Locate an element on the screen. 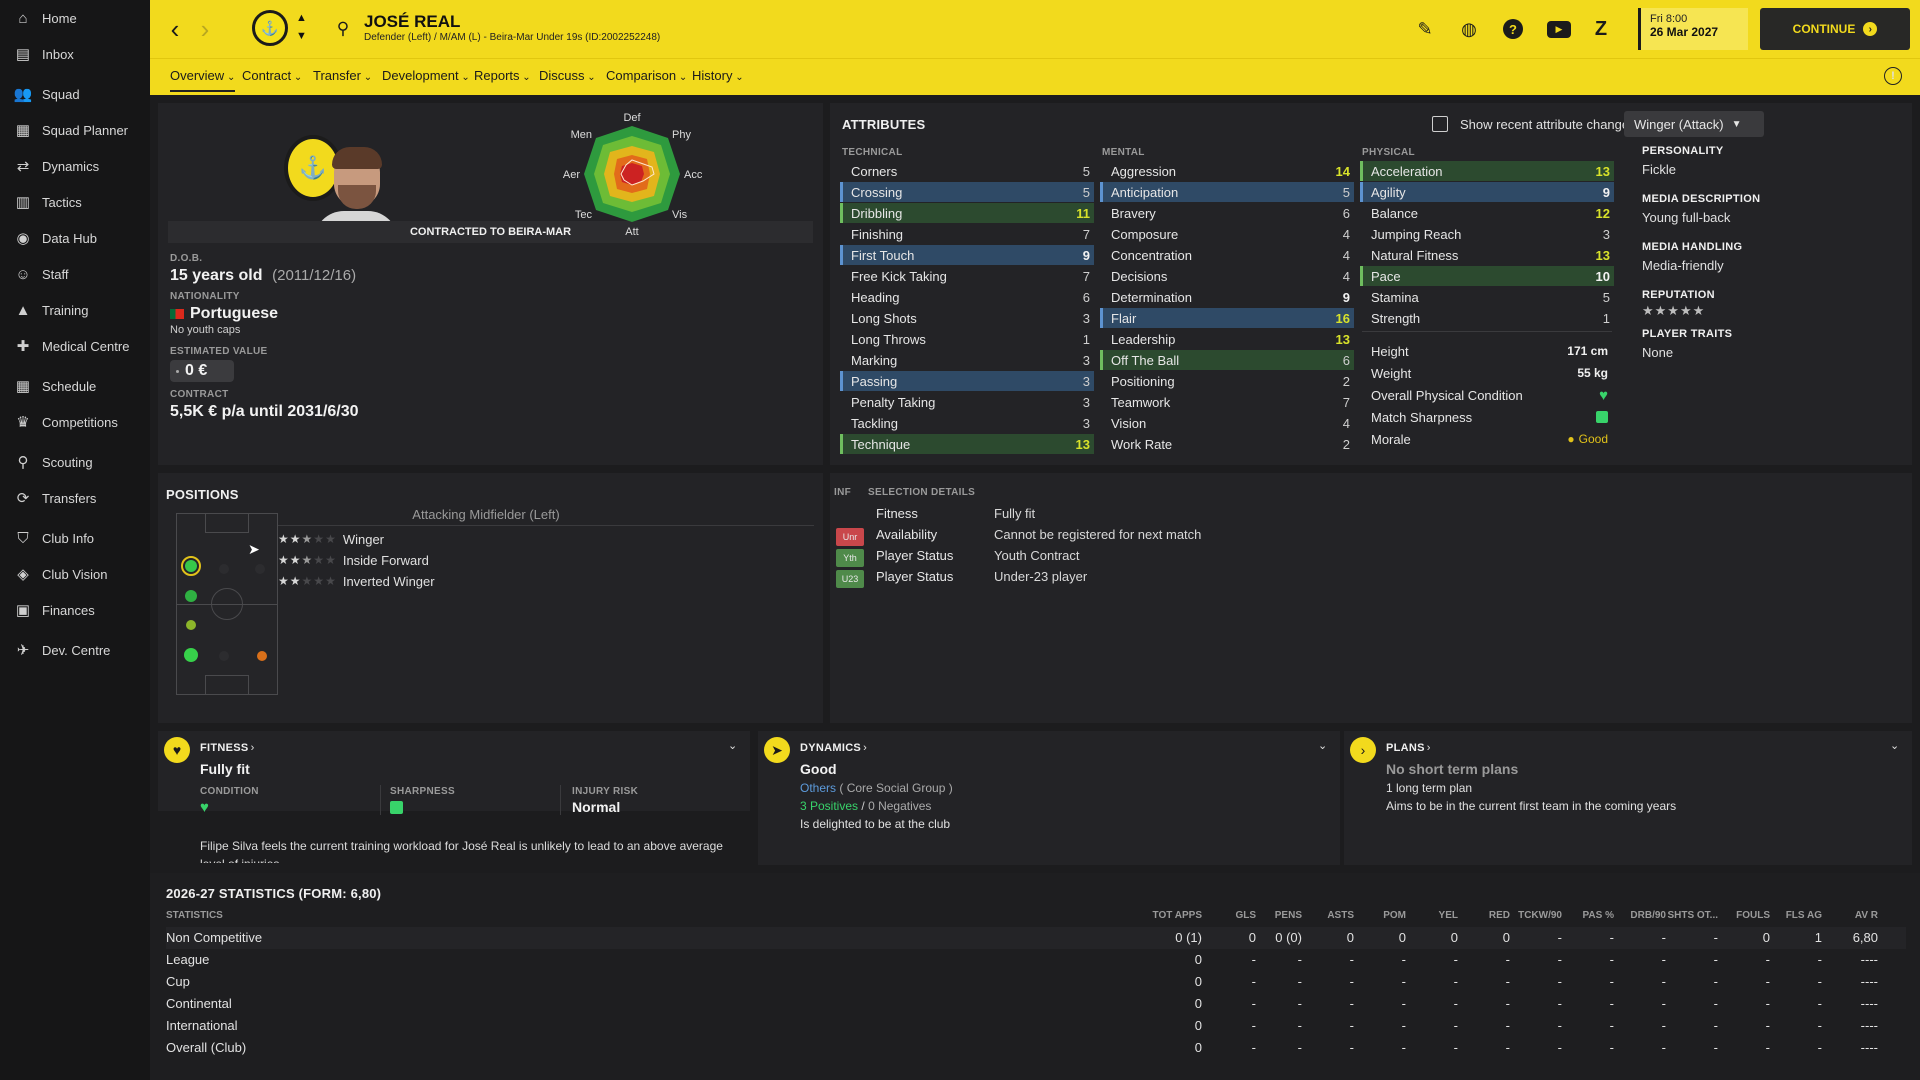 Image resolution: width=1920 pixels, height=1080 pixels. tab-development: Development ⌄ is located at coordinates (426, 75).